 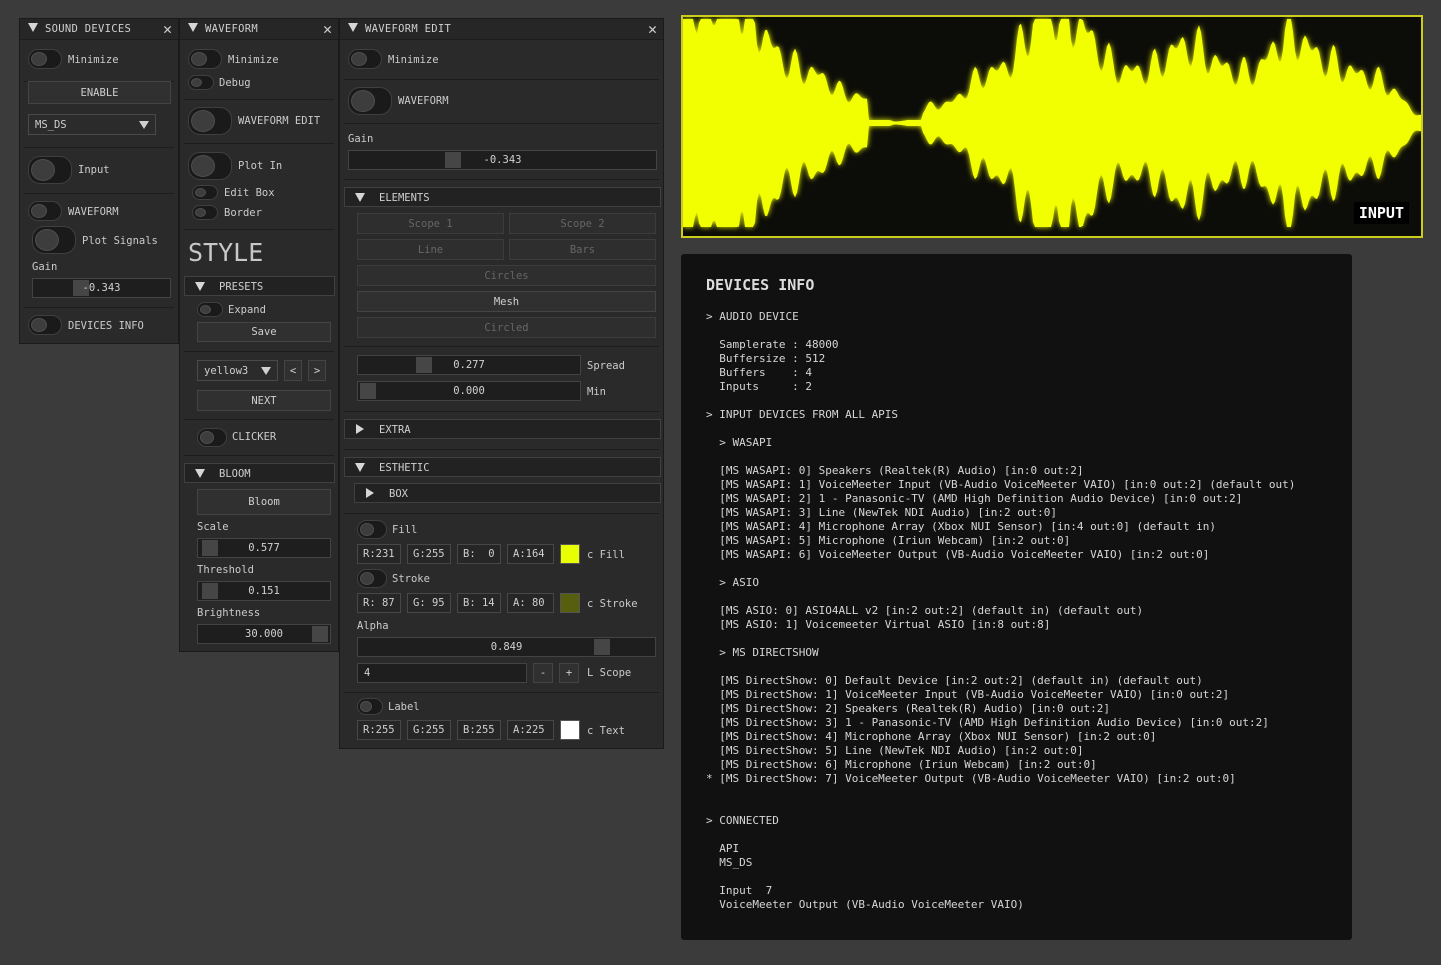 I want to click on devices-info-line: > MS DIRECTSHOW, so click(x=762, y=652).